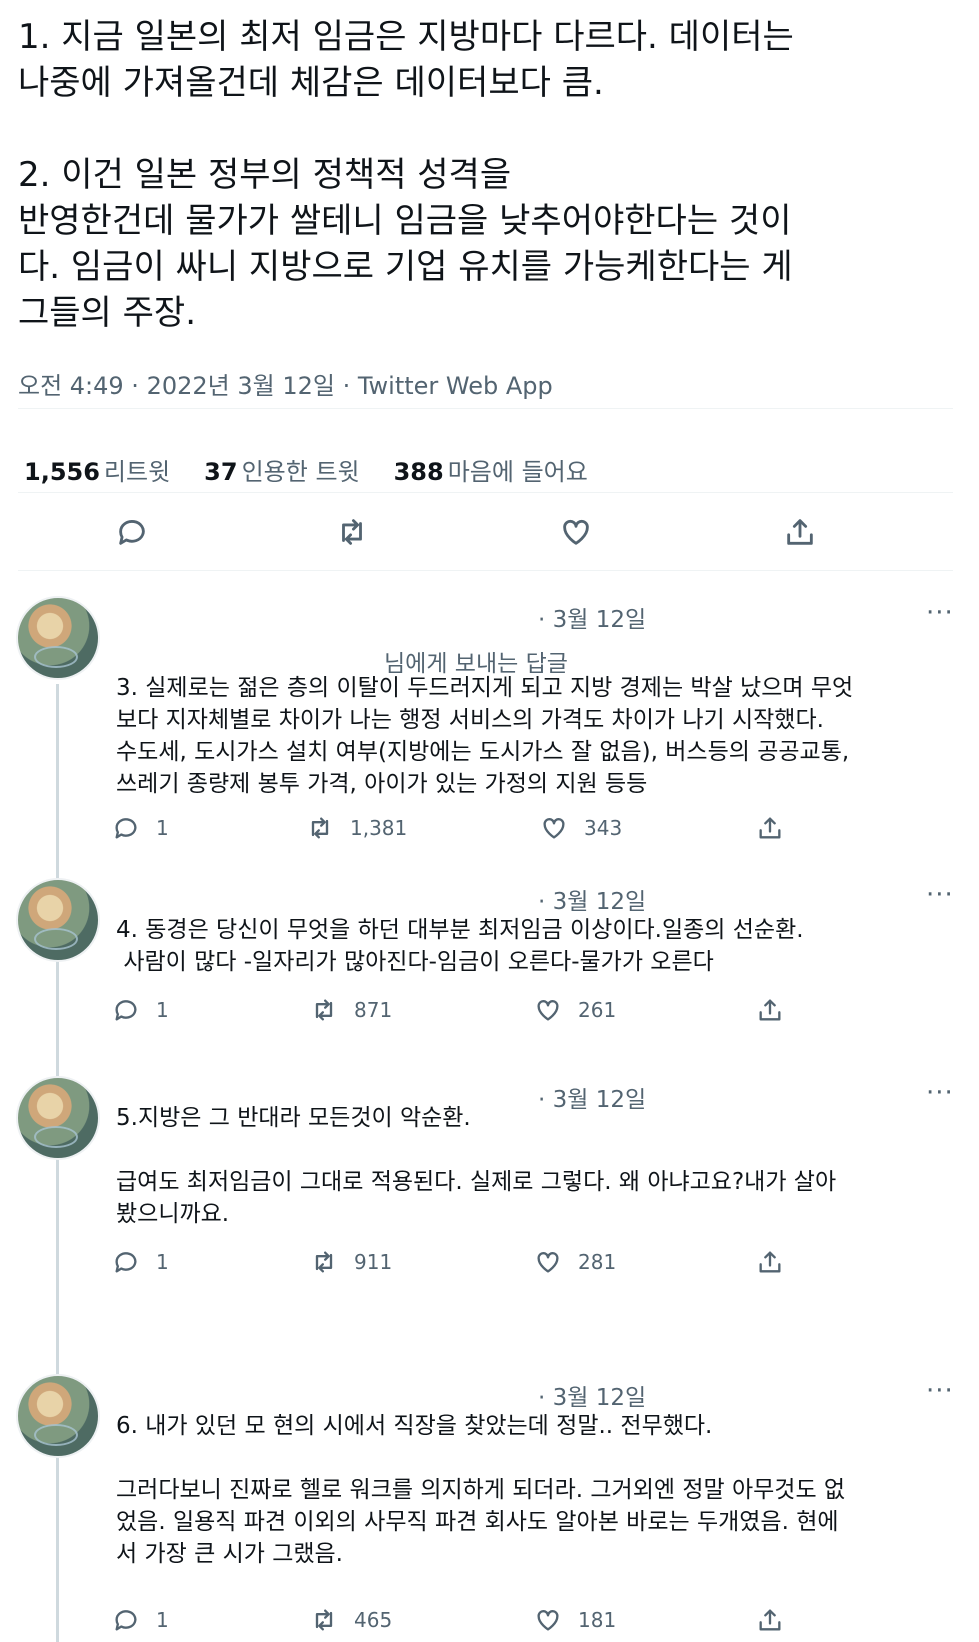  I want to click on retweet-button: 1,381, so click(356, 828).